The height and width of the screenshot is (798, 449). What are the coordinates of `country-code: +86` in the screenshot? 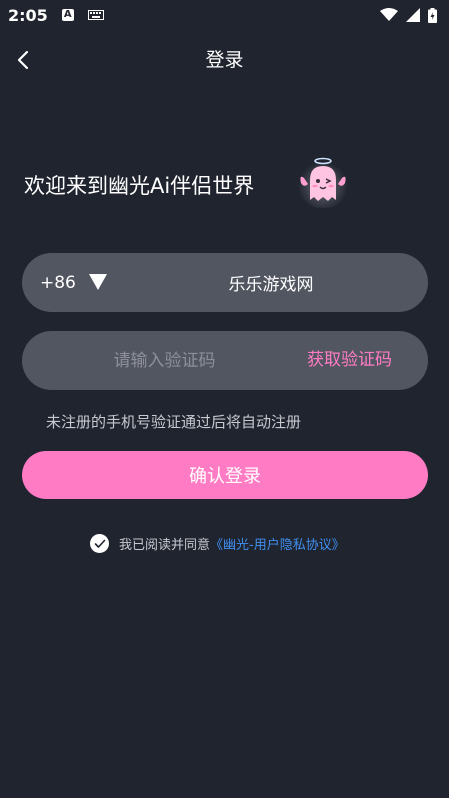 It's located at (58, 283).